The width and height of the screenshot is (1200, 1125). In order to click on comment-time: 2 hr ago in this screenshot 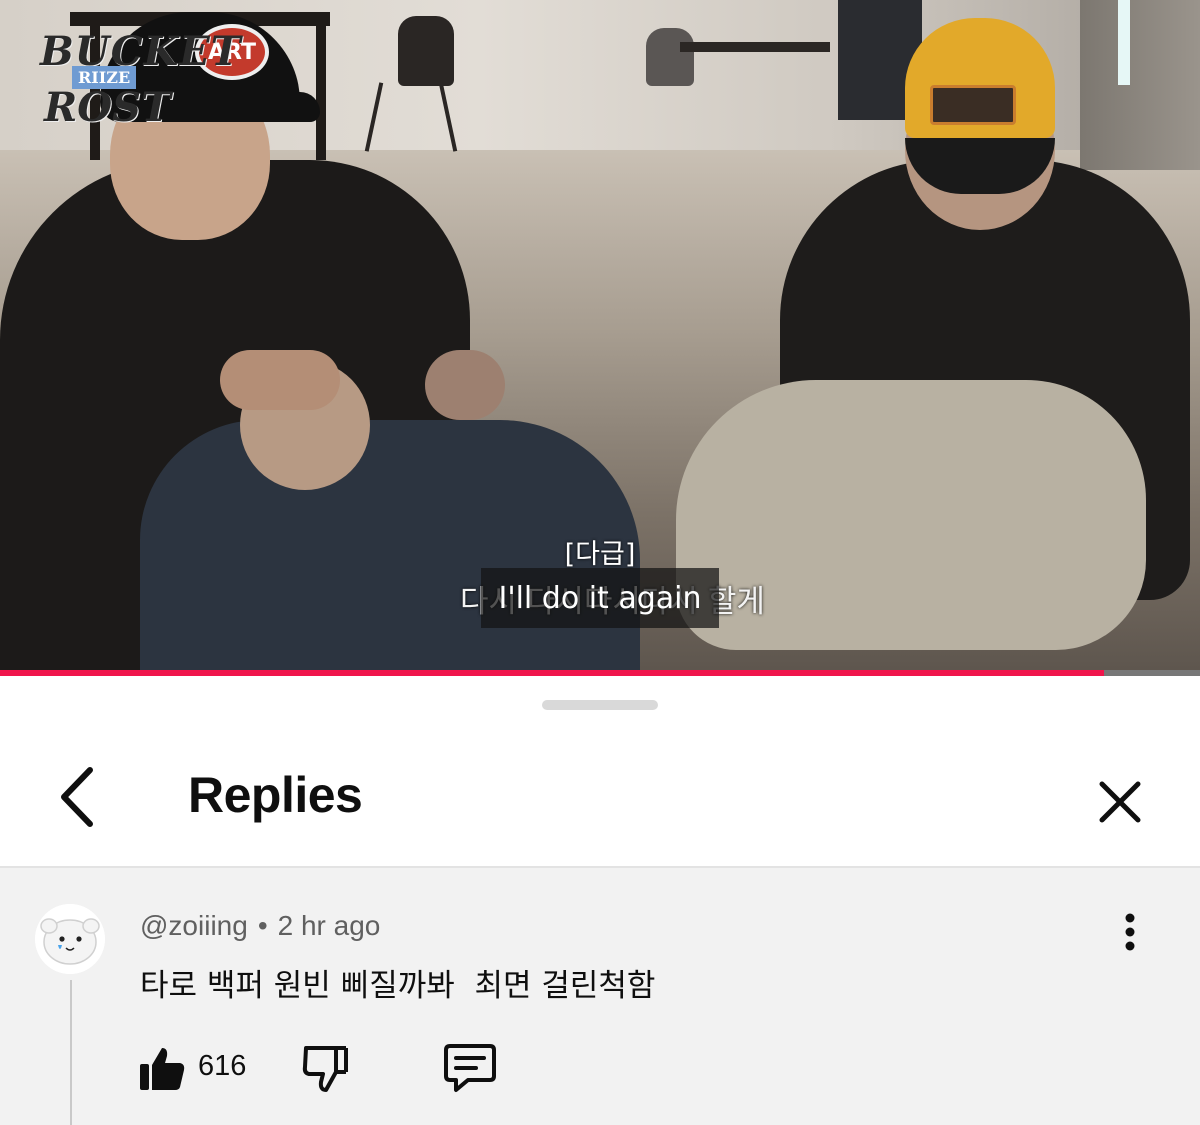, I will do `click(329, 925)`.